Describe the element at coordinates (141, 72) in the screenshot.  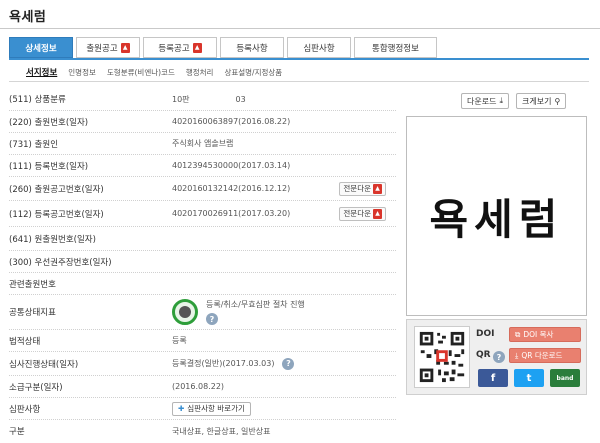
I see `subtab-vienna-code: 도형분류(비엔나)코드` at that location.